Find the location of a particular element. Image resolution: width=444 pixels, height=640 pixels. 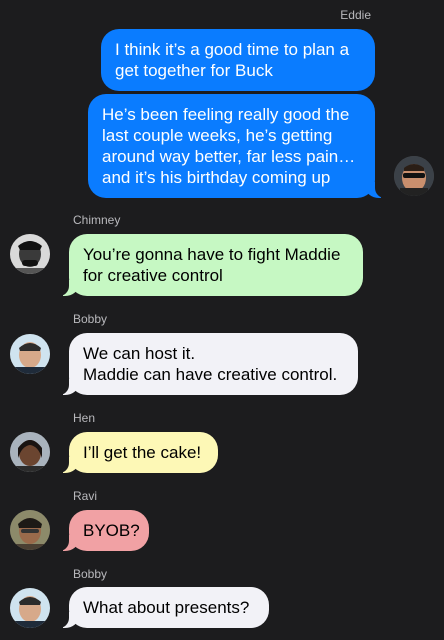

message-text: What about presents? is located at coordinates (166, 607).